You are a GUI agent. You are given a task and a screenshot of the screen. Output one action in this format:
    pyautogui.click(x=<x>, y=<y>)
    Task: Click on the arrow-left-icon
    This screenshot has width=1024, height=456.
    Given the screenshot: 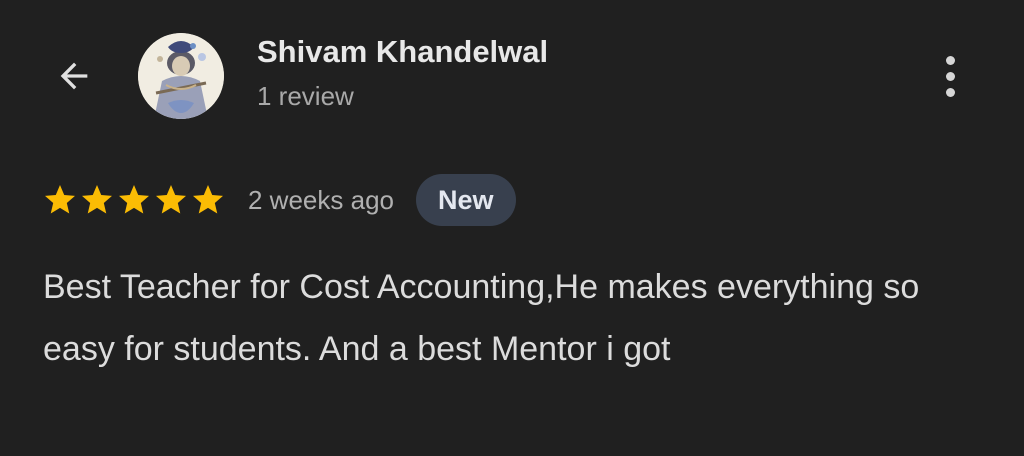 What is the action you would take?
    pyautogui.click(x=74, y=76)
    